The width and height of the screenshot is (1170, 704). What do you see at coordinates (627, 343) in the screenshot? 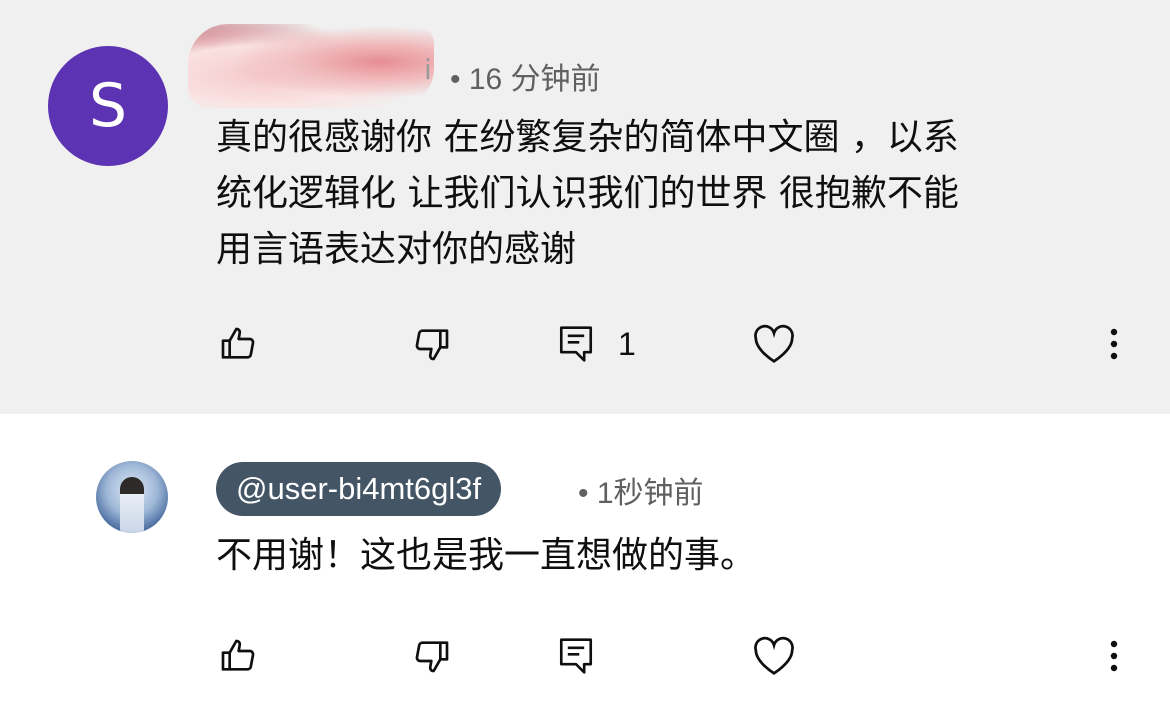
I see `reply-count: 1` at bounding box center [627, 343].